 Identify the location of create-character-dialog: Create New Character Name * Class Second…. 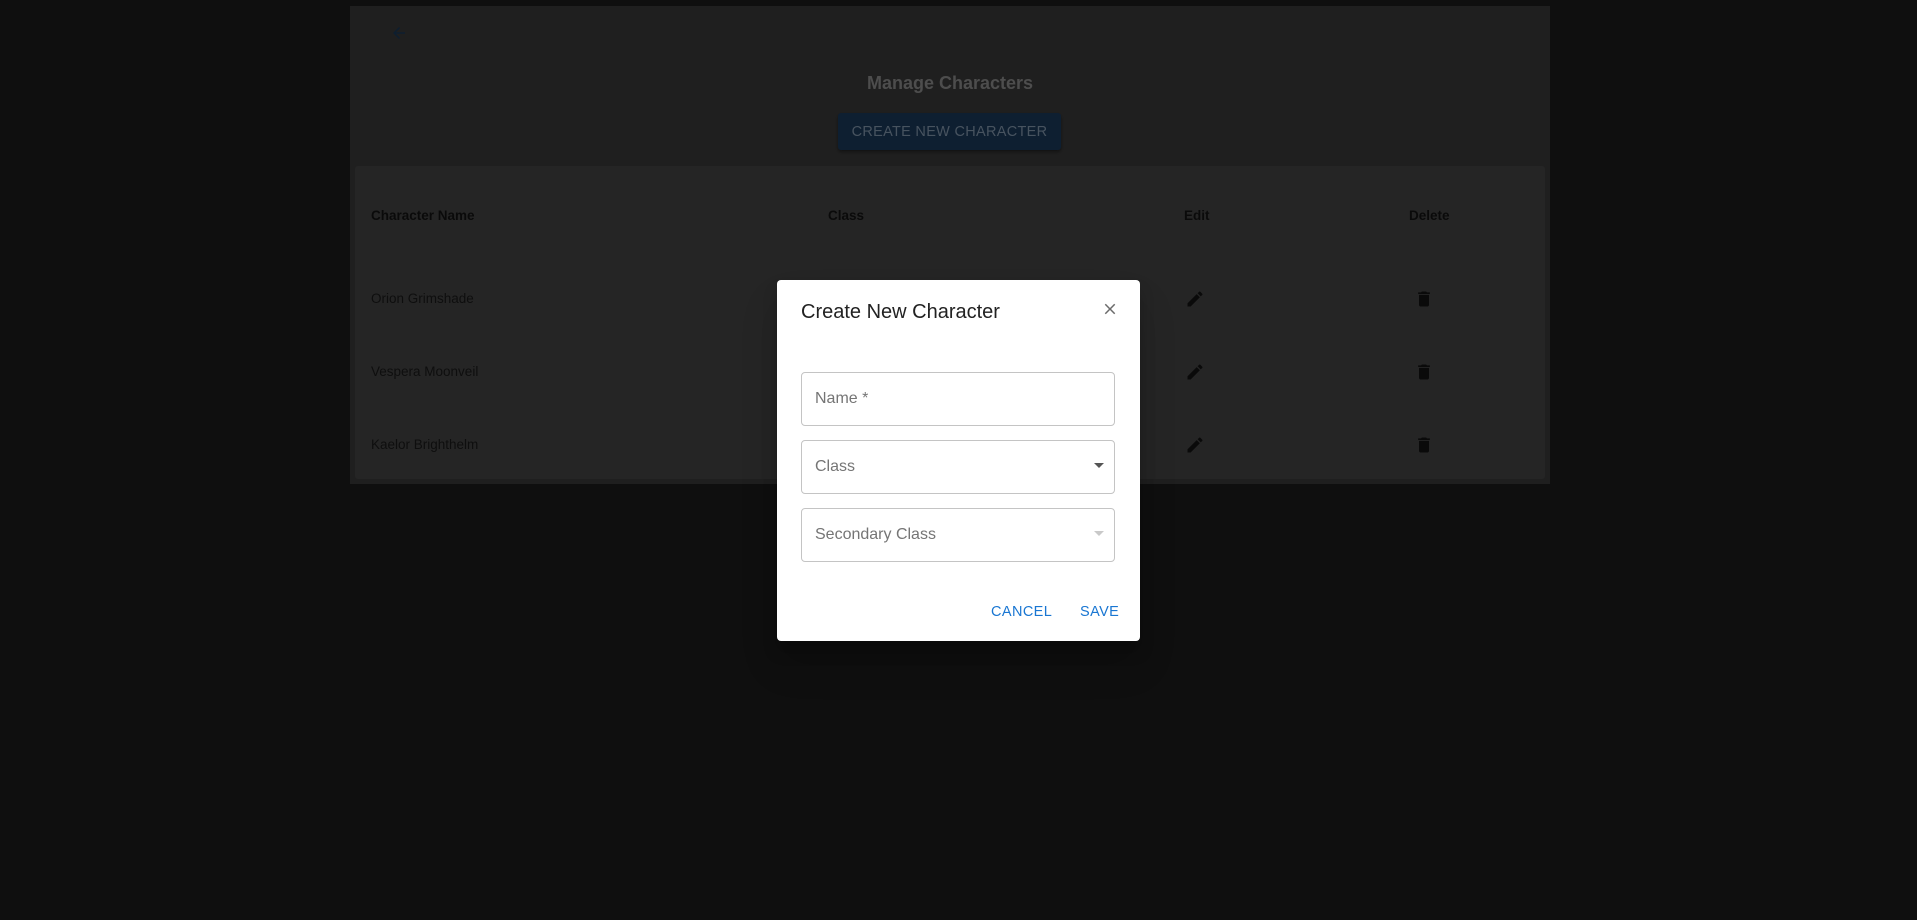
(958, 460).